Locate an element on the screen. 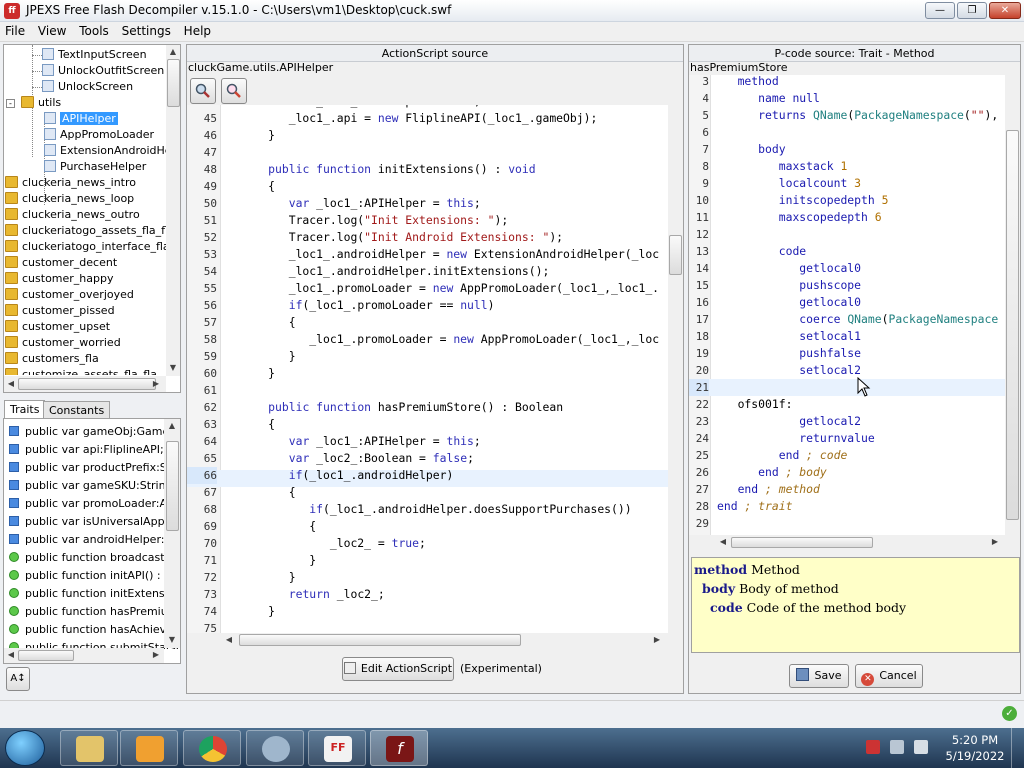  taskbar-flash: f is located at coordinates (399, 748).